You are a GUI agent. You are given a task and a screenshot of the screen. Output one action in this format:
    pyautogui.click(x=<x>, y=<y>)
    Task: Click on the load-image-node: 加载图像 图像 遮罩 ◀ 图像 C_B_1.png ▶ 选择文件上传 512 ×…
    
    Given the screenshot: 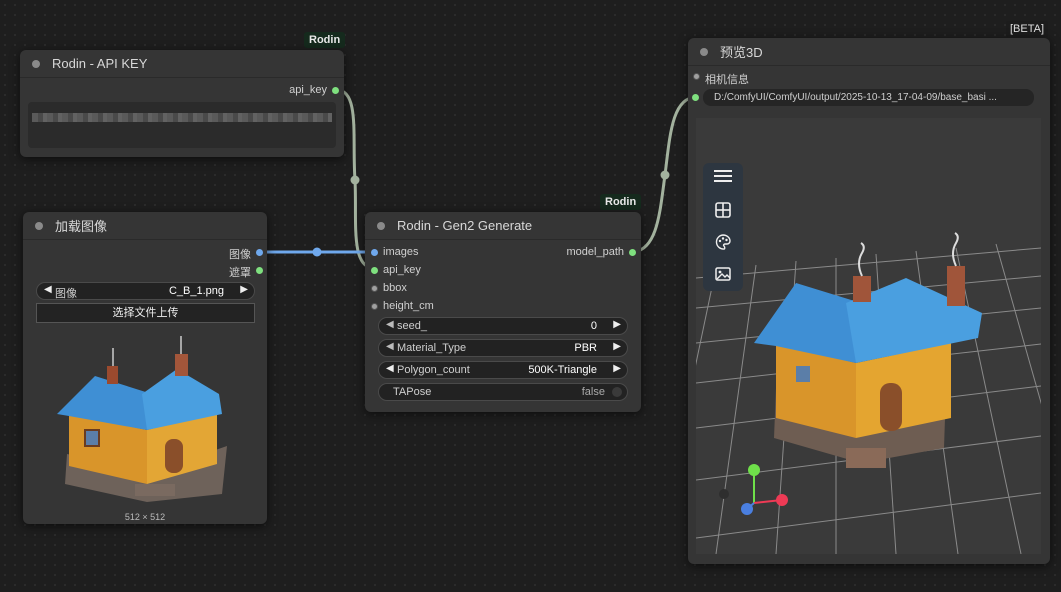 What is the action you would take?
    pyautogui.click(x=145, y=368)
    